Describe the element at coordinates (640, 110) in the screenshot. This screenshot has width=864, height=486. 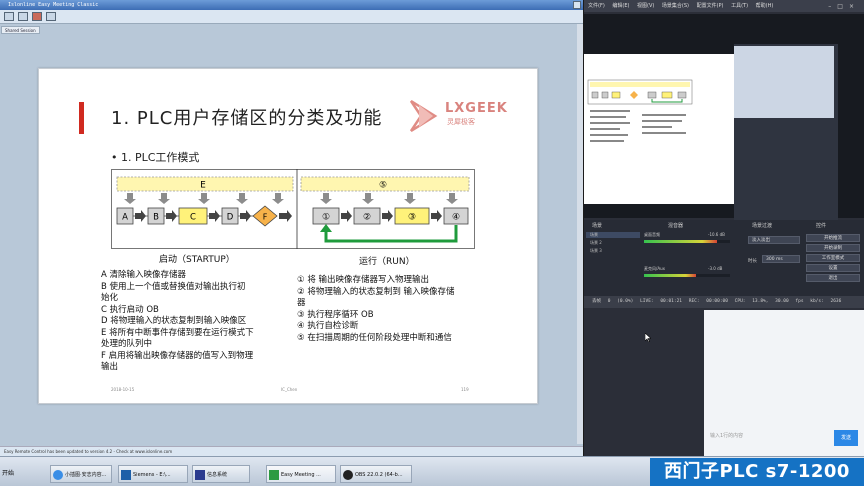
I see `preview-diagram-icon` at that location.